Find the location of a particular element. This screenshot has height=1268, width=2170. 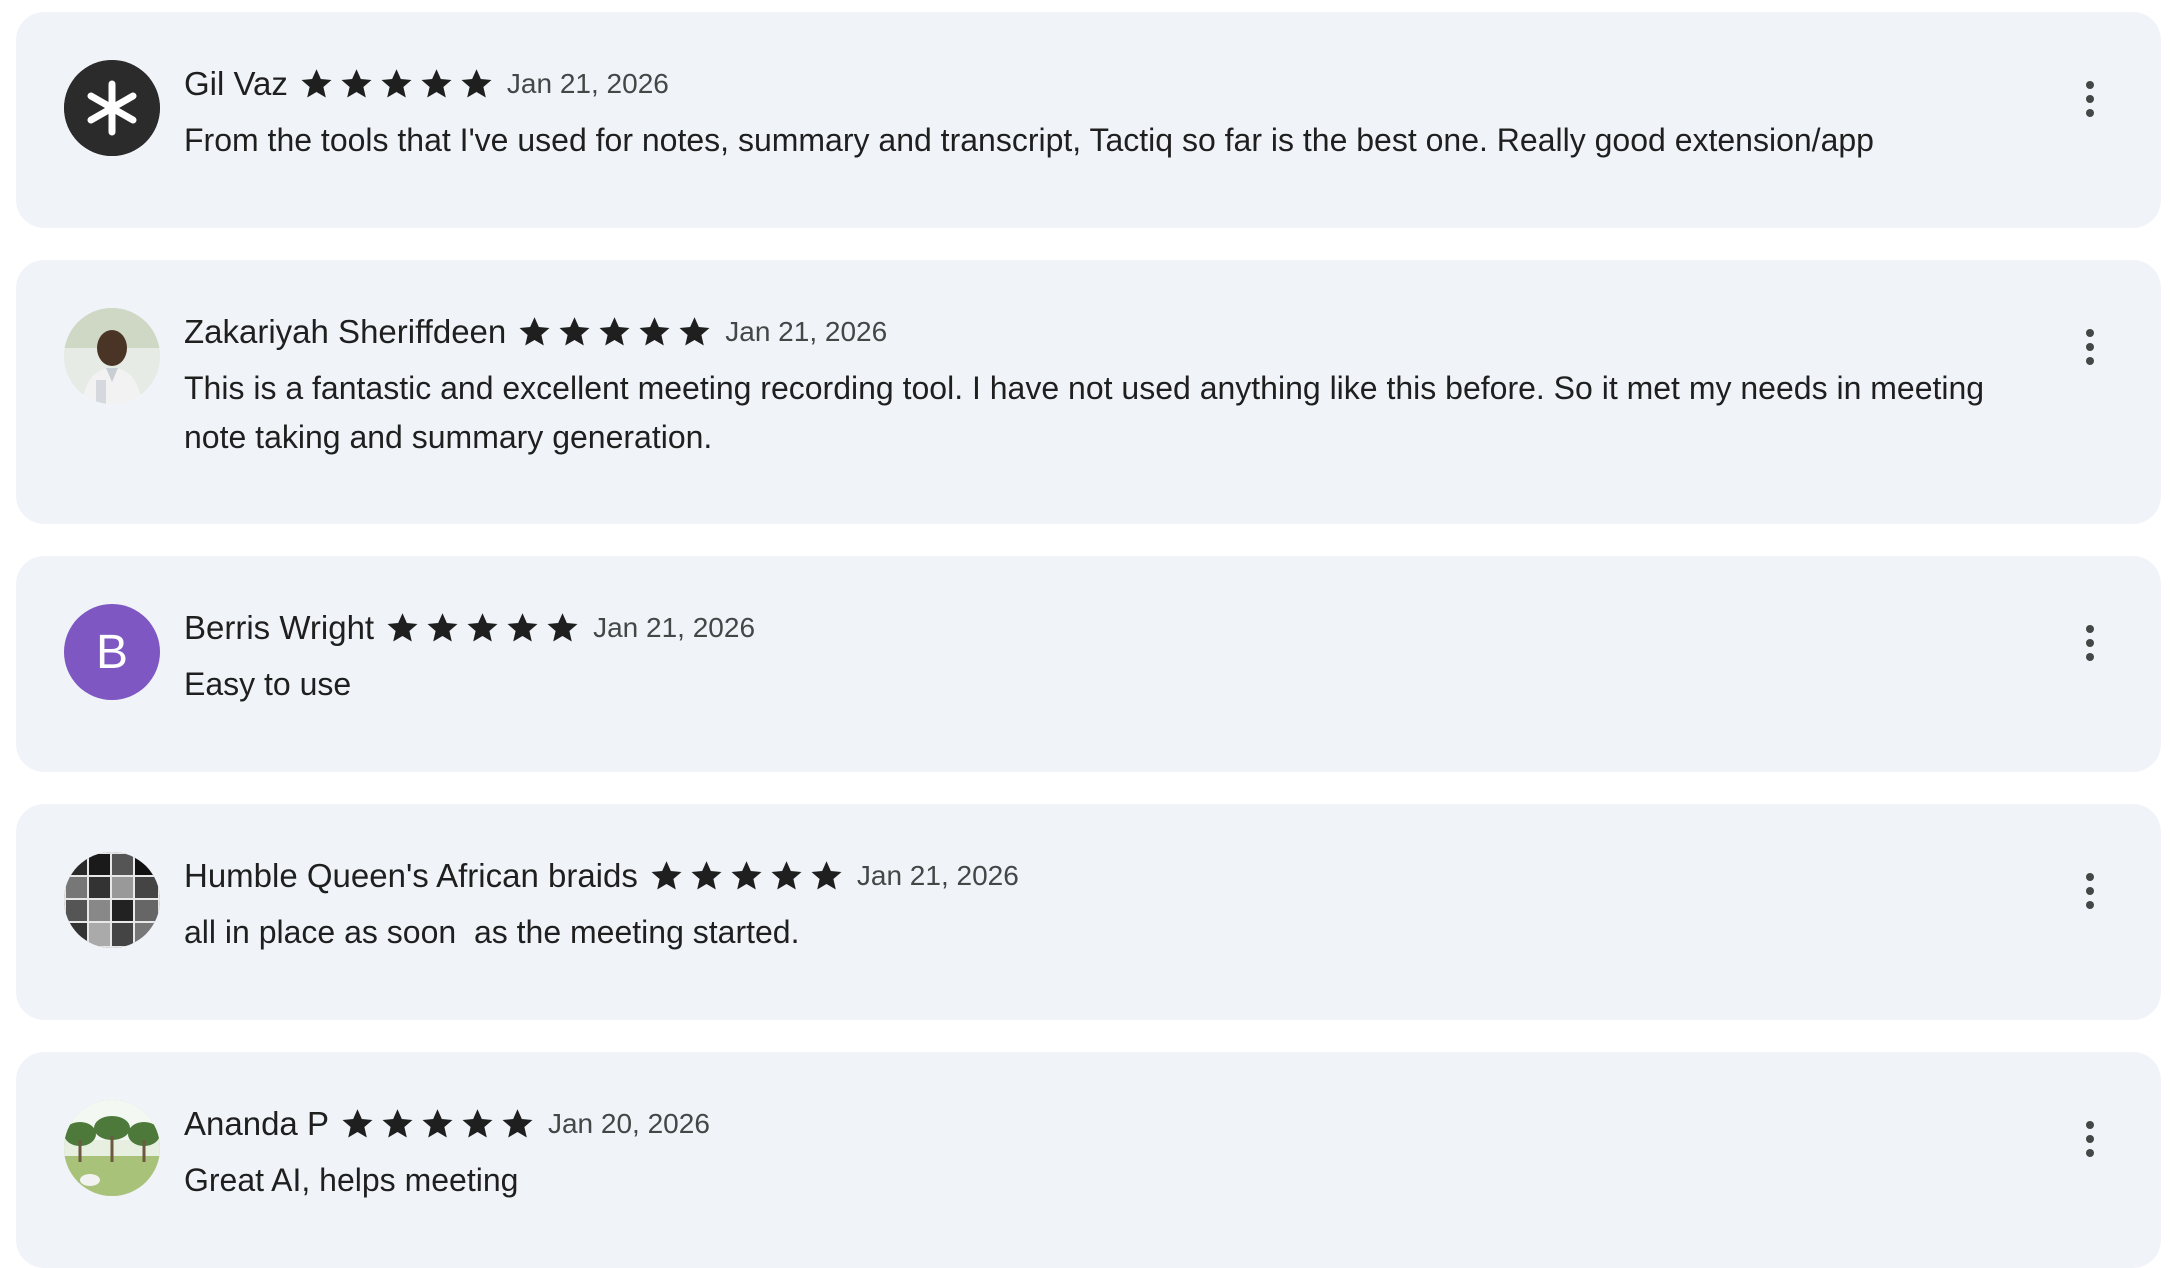

review-text: Great AI, helps meeting is located at coordinates (351, 1180).